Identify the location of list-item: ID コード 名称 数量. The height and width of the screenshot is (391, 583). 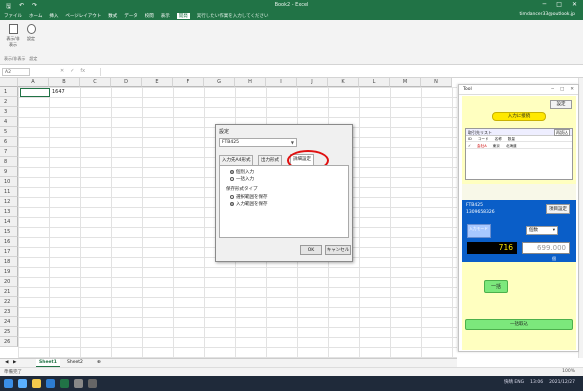
(519, 139).